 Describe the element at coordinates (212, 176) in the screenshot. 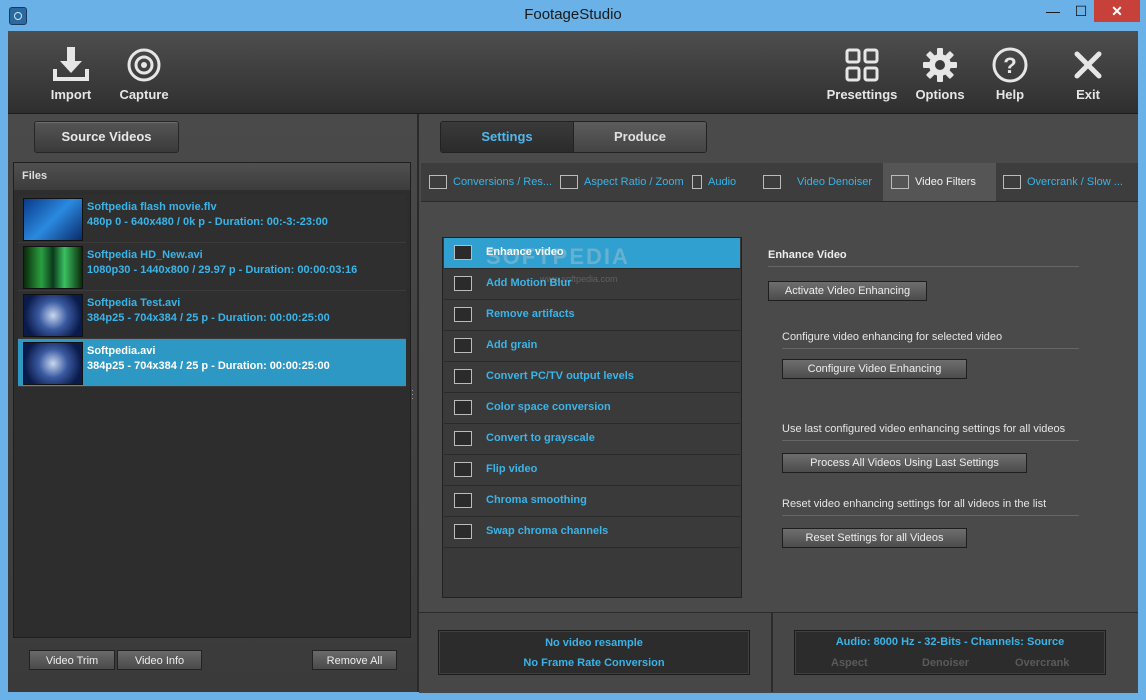

I see `files-header: Files` at that location.